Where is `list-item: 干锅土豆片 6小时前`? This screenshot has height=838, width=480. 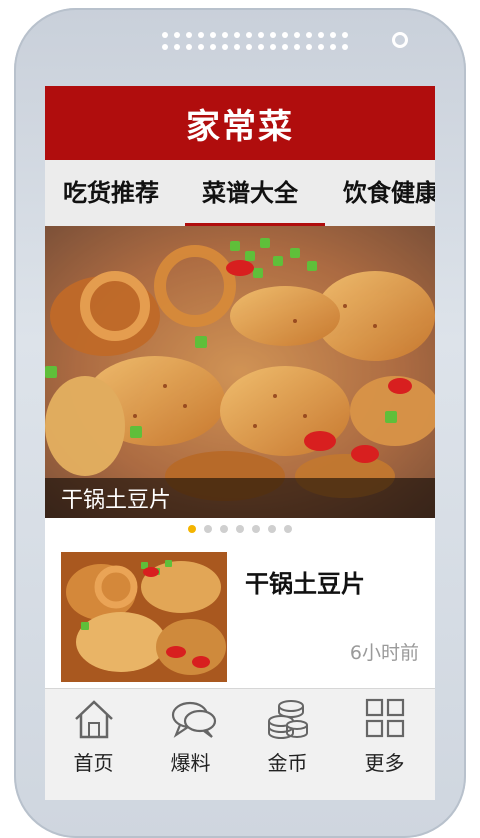
list-item: 干锅土豆片 6小时前 is located at coordinates (240, 611).